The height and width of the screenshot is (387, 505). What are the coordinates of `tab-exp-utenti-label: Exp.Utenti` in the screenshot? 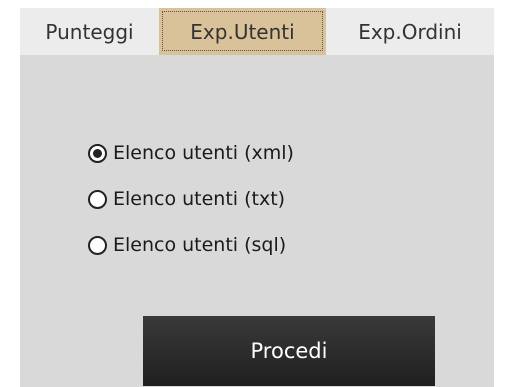 It's located at (242, 31).